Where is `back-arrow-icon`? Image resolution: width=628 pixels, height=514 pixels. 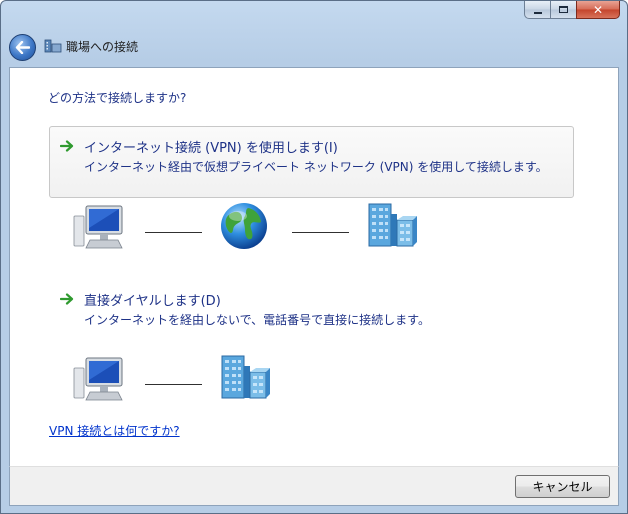 back-arrow-icon is located at coordinates (22, 47).